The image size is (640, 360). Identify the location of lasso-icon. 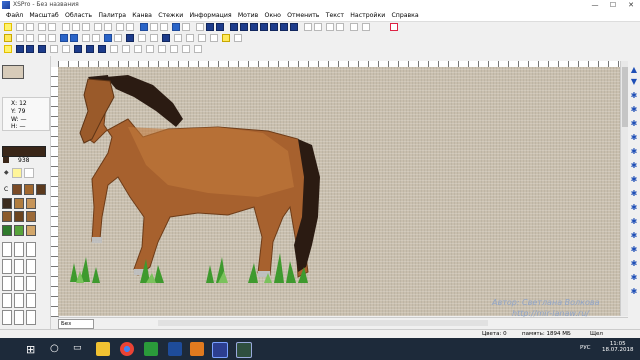
(52, 38).